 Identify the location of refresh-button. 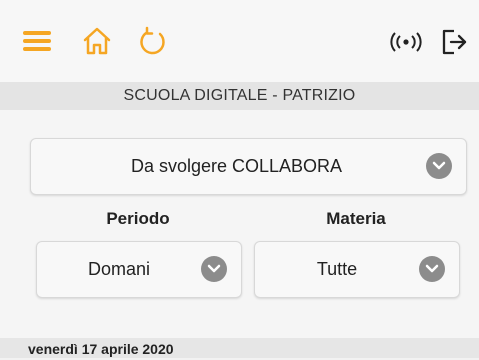
(153, 41).